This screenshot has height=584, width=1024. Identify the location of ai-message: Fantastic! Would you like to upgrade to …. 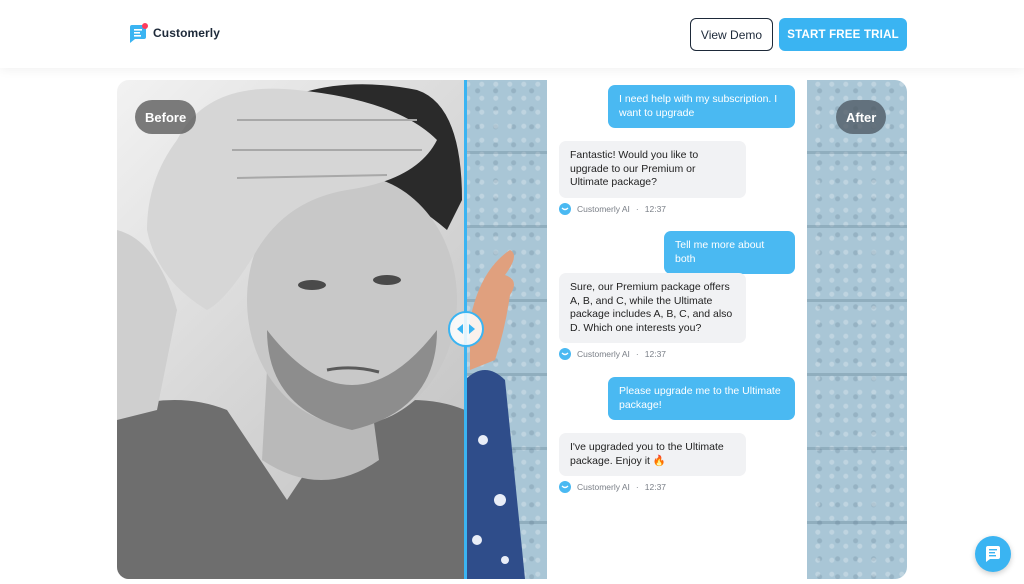
(652, 169).